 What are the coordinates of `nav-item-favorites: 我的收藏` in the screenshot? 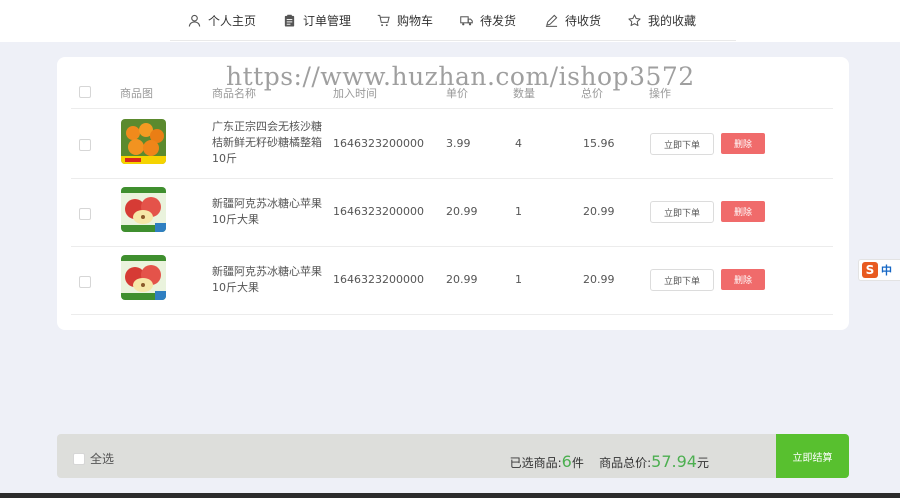 It's located at (662, 20).